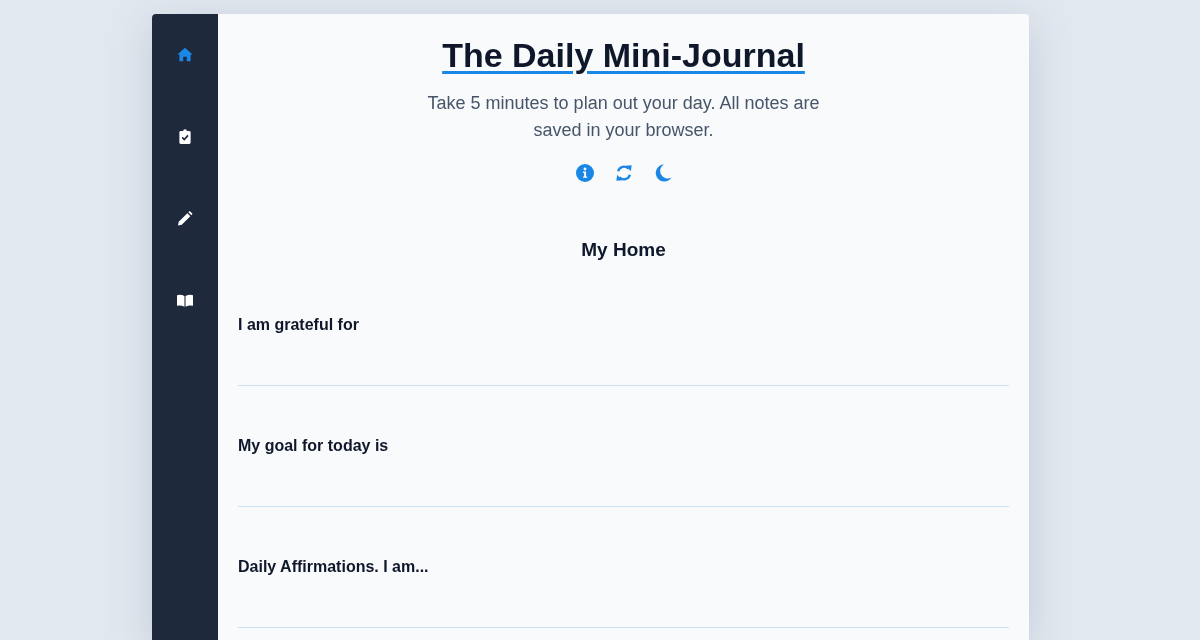  I want to click on open-book-icon, so click(185, 300).